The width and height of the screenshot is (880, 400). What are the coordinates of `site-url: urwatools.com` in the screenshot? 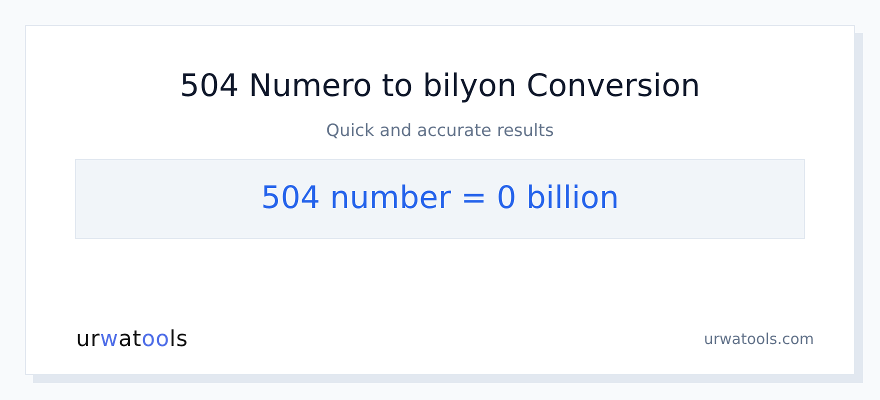 It's located at (759, 339).